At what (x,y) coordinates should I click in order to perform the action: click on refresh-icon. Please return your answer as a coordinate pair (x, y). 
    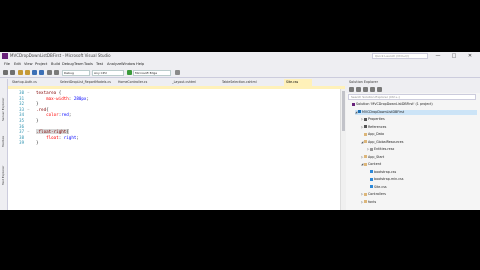
    Looking at the image, I should click on (177, 72).